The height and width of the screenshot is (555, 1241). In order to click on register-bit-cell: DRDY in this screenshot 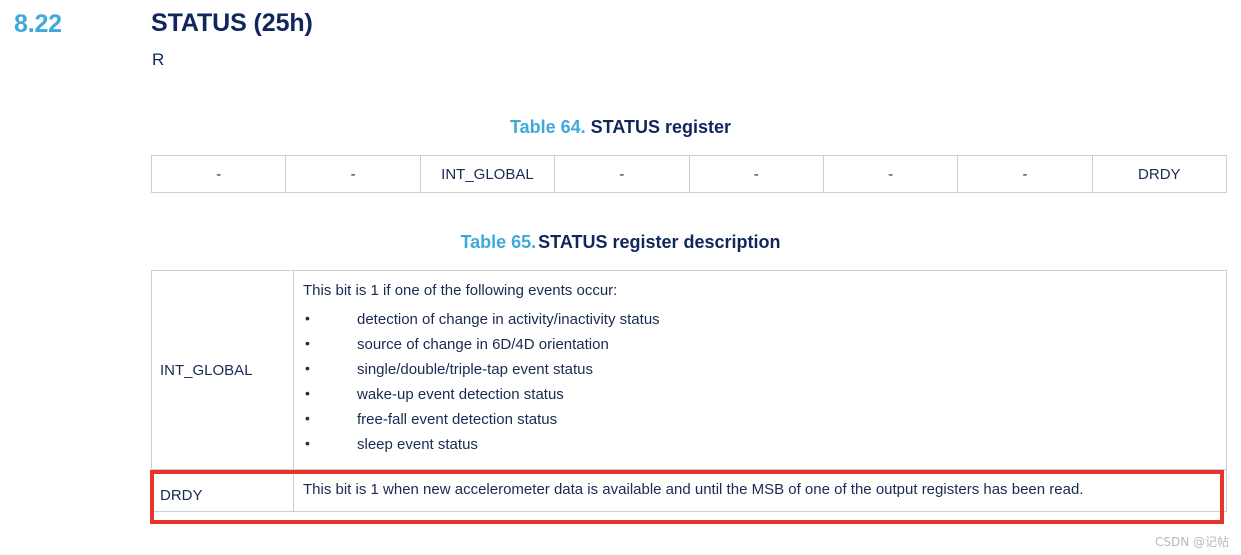, I will do `click(1159, 174)`.